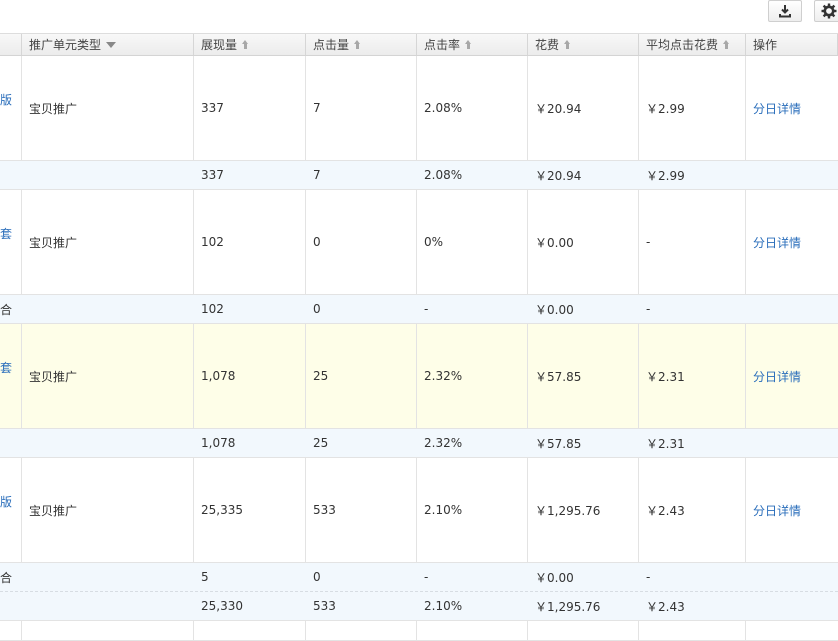  Describe the element at coordinates (317, 577) in the screenshot. I see `summary-clicks: 0` at that location.